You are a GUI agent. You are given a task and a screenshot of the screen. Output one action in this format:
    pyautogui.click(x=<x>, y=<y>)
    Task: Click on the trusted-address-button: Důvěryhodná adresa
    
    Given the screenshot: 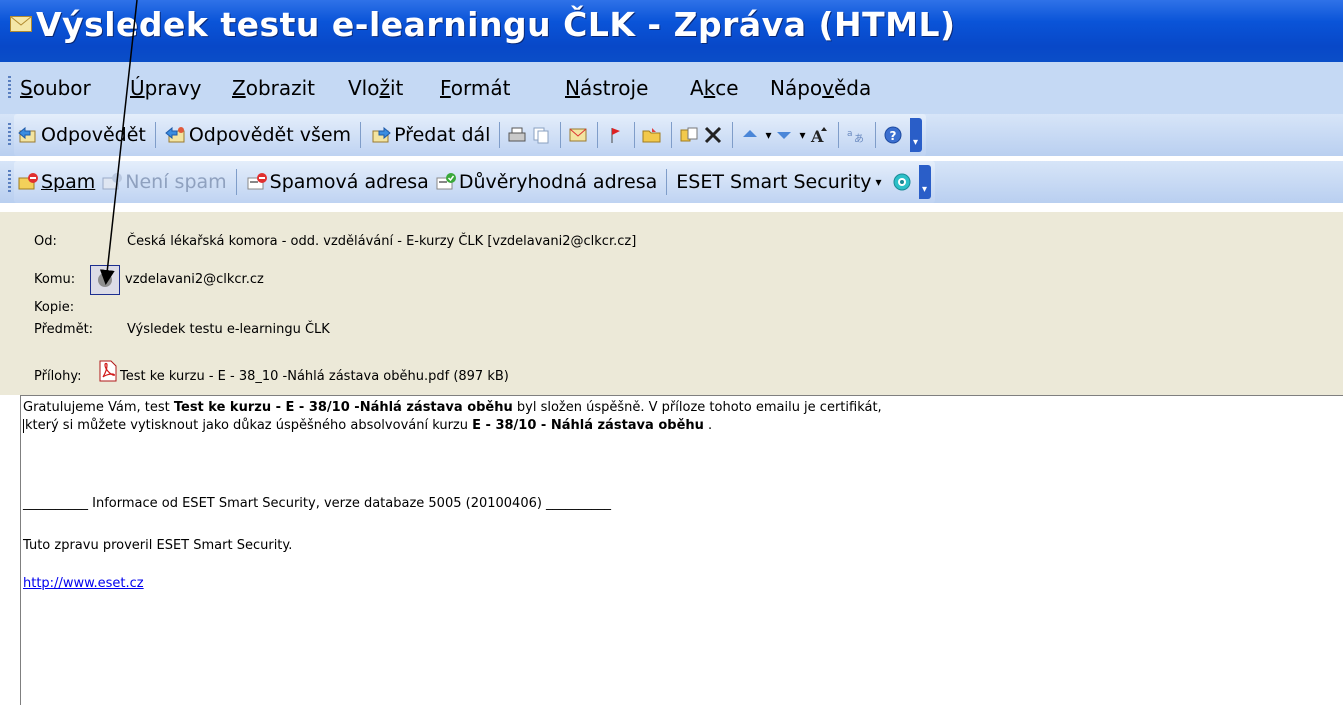 What is the action you would take?
    pyautogui.click(x=546, y=182)
    